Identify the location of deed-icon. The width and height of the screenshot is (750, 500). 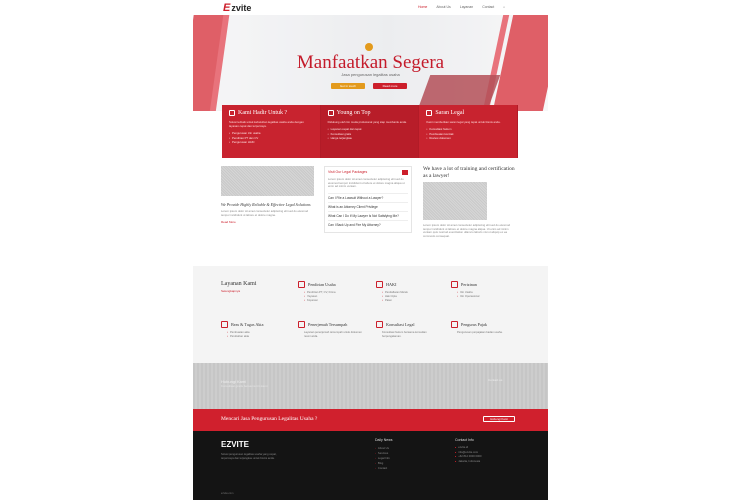
(224, 324).